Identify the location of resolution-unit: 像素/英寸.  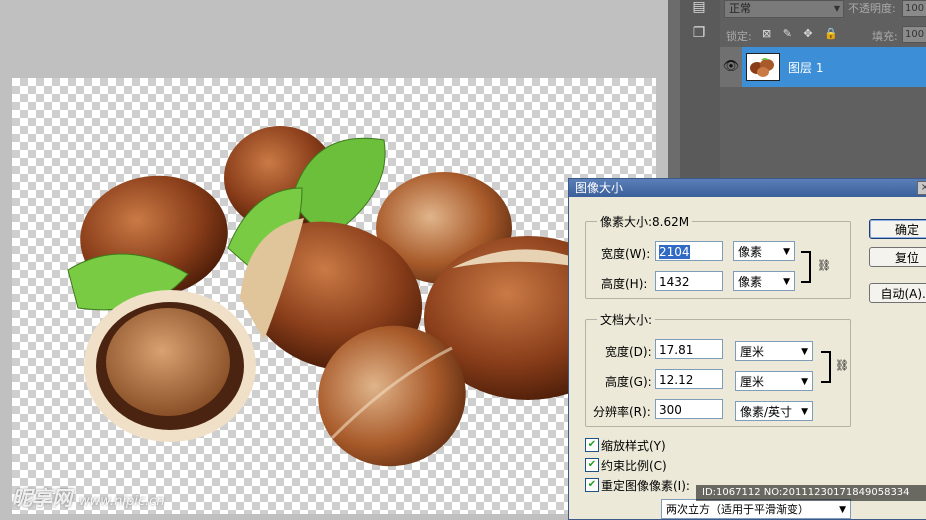
(766, 412).